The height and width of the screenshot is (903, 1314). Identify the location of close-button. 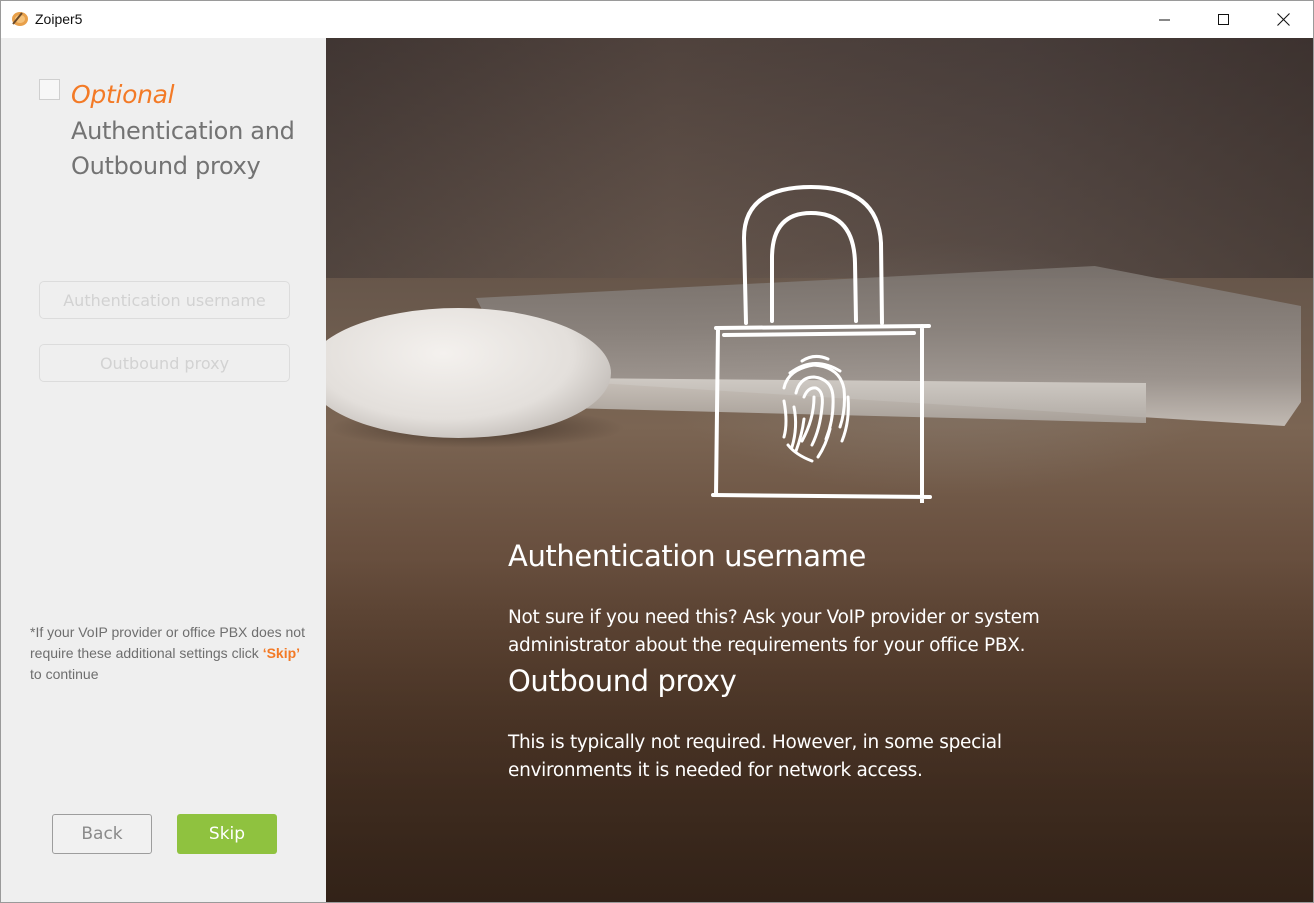
(1283, 19).